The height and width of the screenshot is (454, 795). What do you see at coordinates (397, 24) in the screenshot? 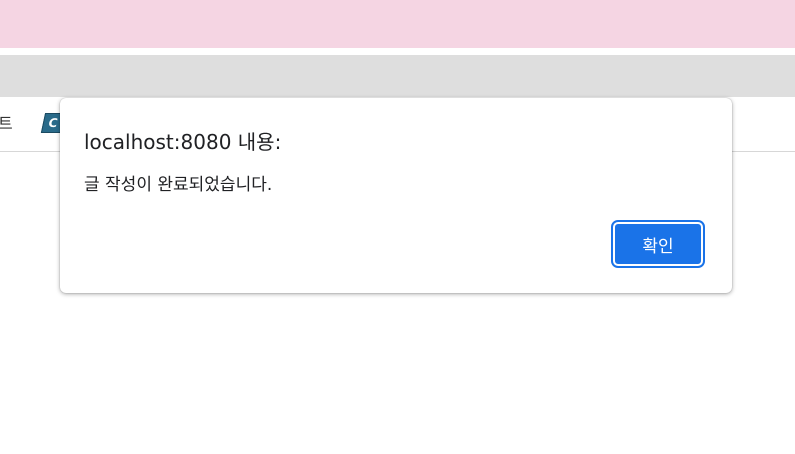
I see `browser-top-strip` at bounding box center [397, 24].